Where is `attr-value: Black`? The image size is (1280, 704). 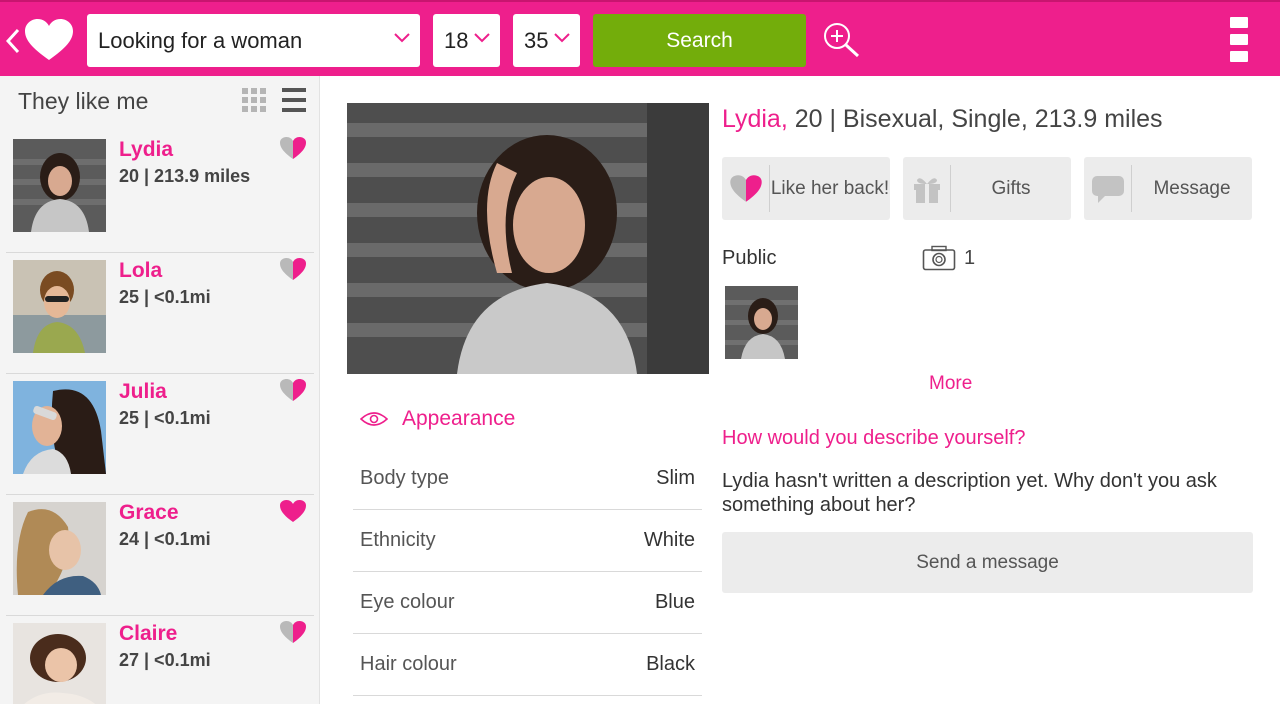 attr-value: Black is located at coordinates (670, 664).